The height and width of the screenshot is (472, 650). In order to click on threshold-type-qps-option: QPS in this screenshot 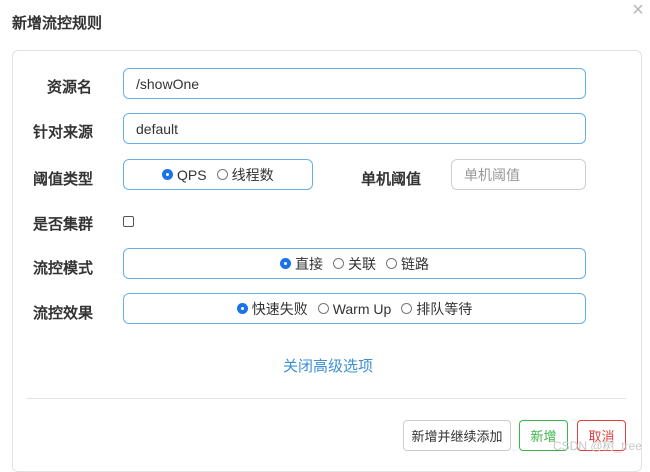, I will do `click(184, 175)`.